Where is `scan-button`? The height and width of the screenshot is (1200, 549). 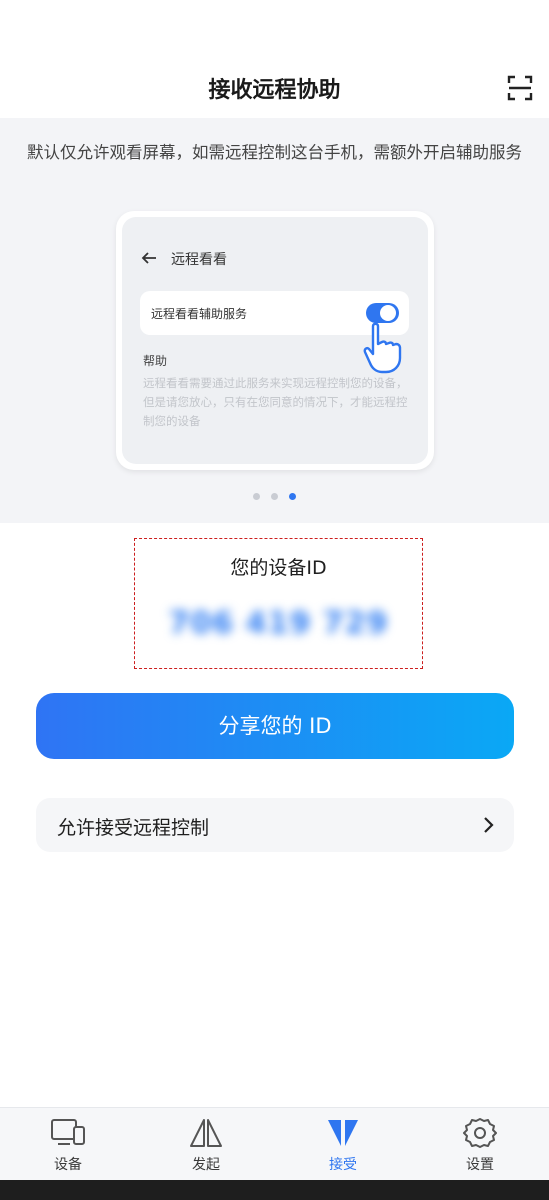
scan-button is located at coordinates (520, 88).